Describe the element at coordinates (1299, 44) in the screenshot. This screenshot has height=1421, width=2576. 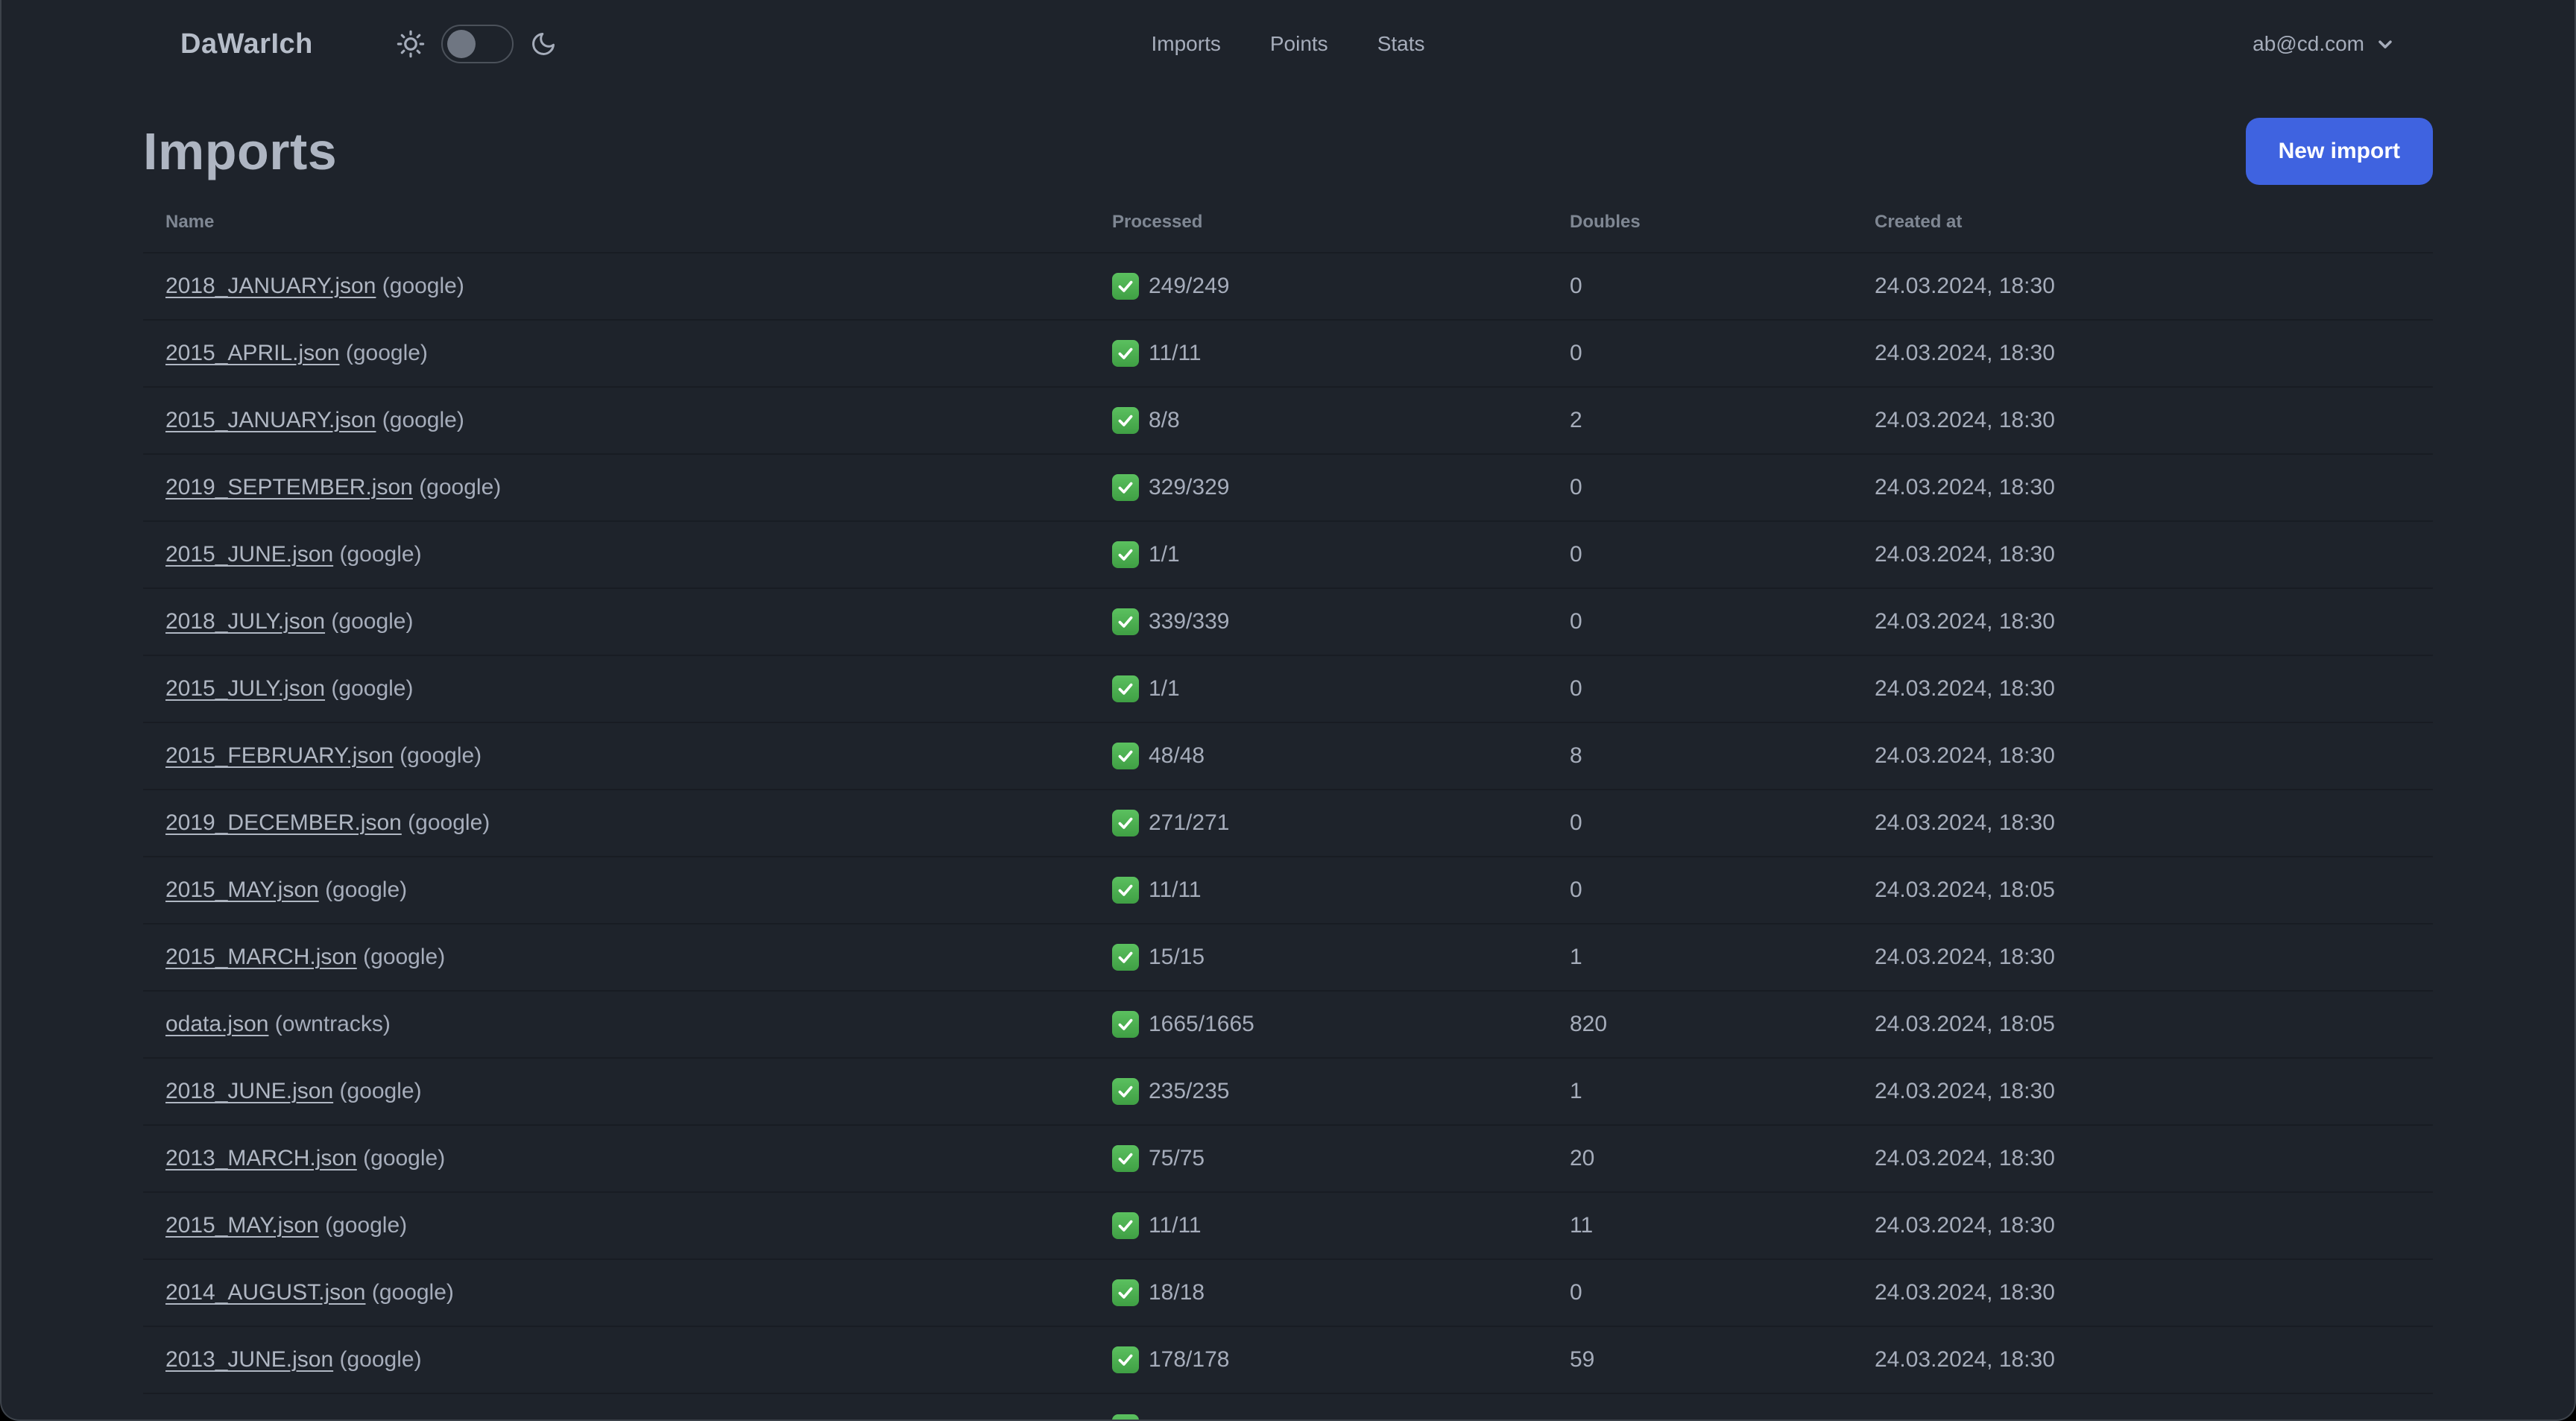
I see `nav-link-points: Points` at that location.